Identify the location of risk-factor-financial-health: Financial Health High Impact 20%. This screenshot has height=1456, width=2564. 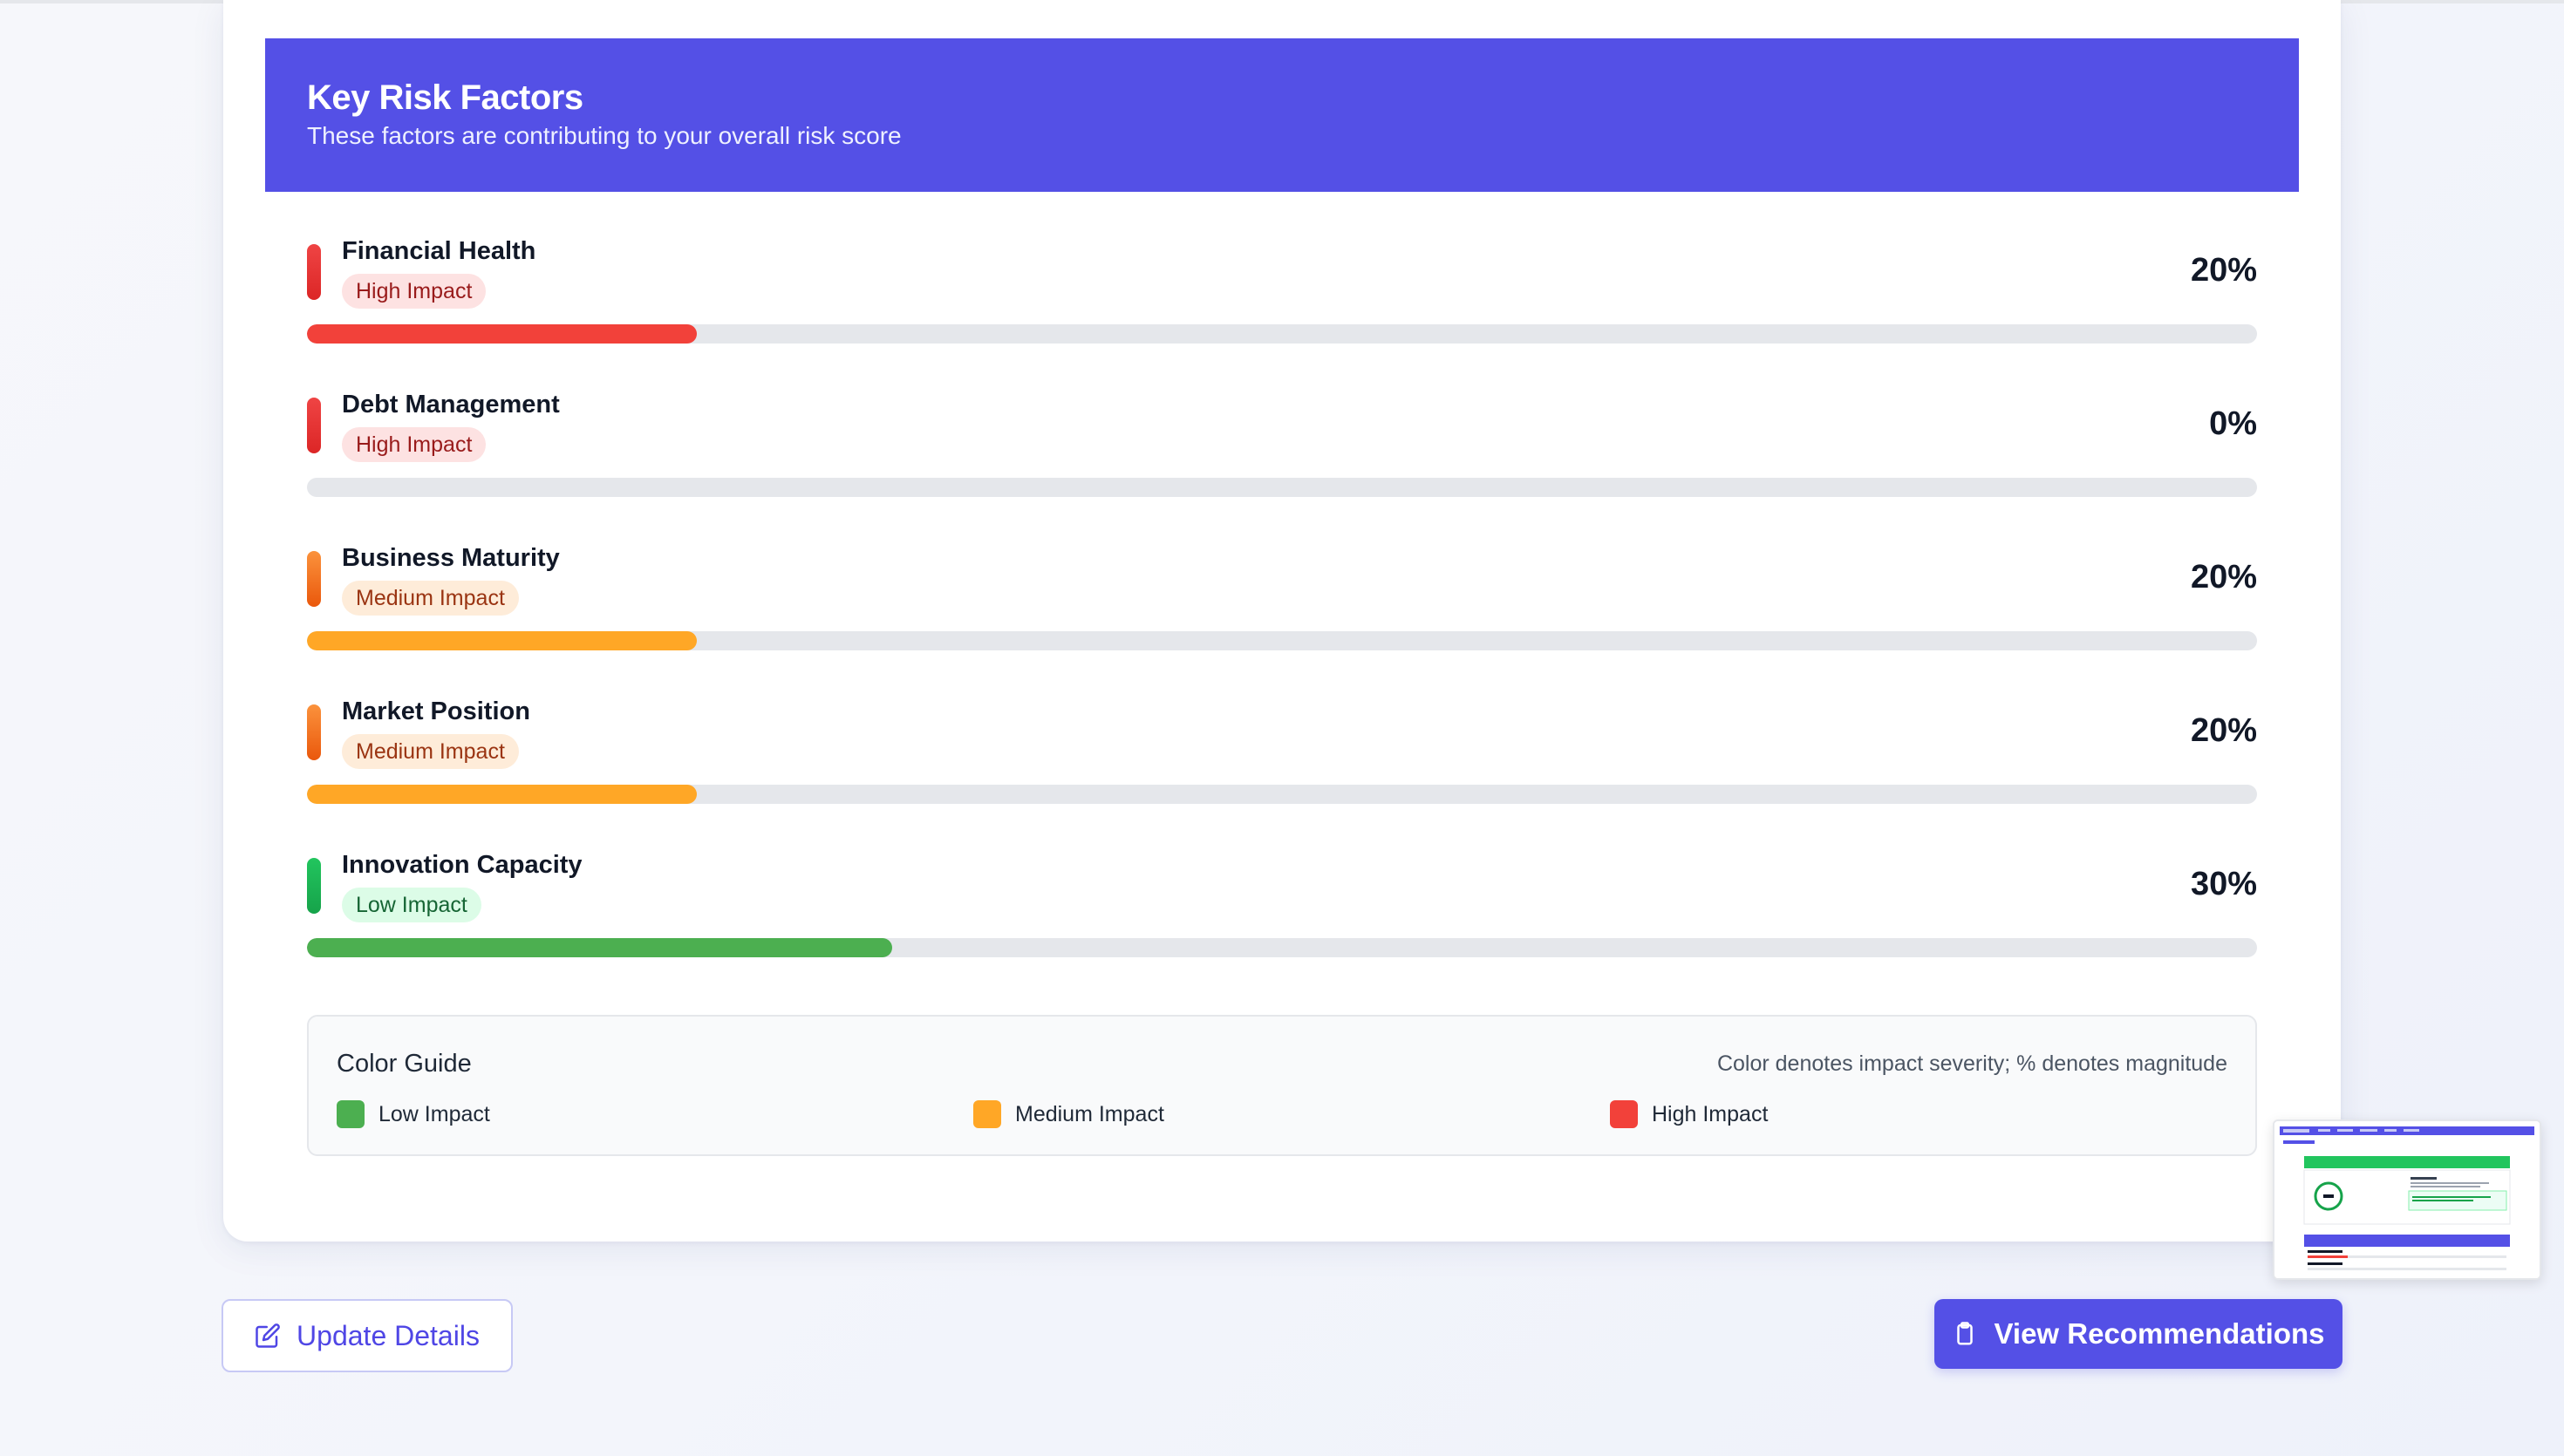
(1282, 305).